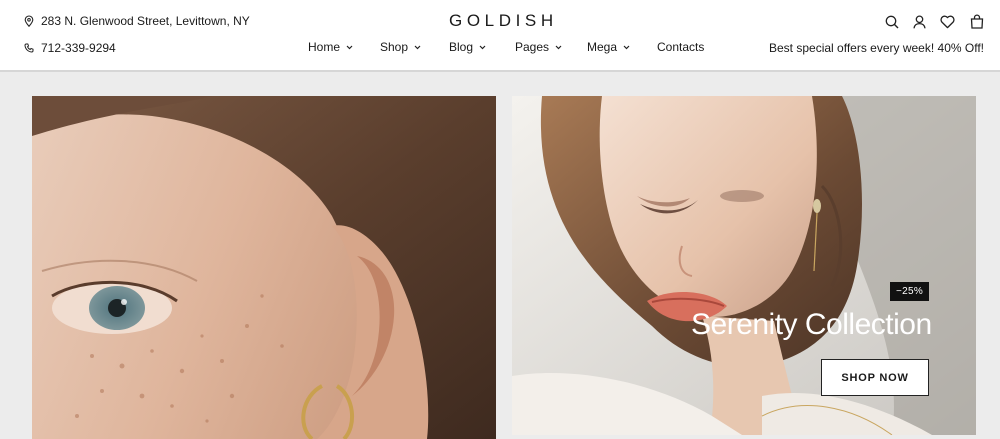 This screenshot has height=439, width=1000. Describe the element at coordinates (919, 24) in the screenshot. I see `account-icon` at that location.